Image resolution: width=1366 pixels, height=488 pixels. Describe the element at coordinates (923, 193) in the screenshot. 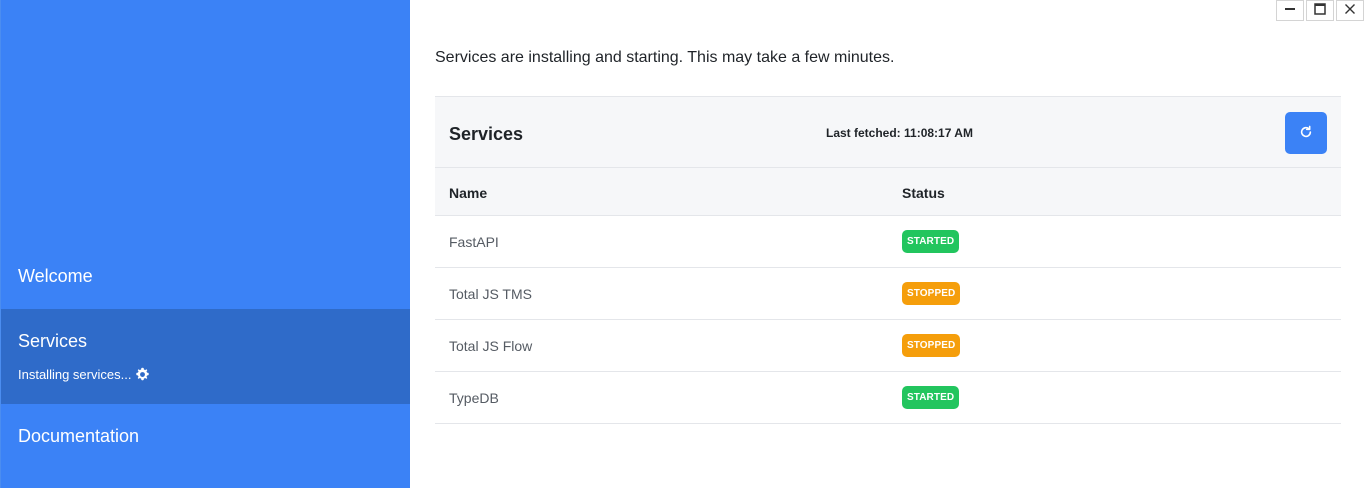

I see `column-header-status: Status` at that location.